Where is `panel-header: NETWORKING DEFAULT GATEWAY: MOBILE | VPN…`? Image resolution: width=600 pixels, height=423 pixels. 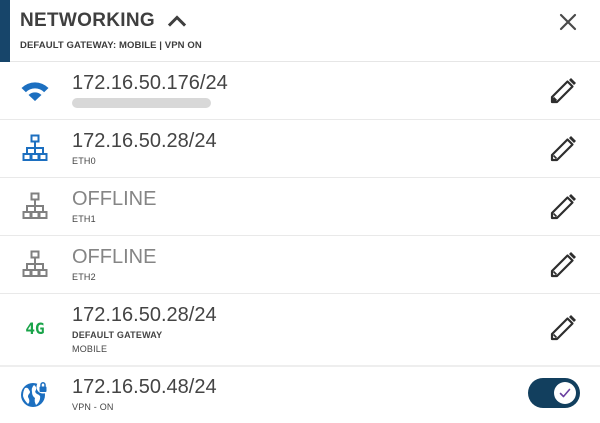 panel-header: NETWORKING DEFAULT GATEWAY: MOBILE | VPN… is located at coordinates (300, 31).